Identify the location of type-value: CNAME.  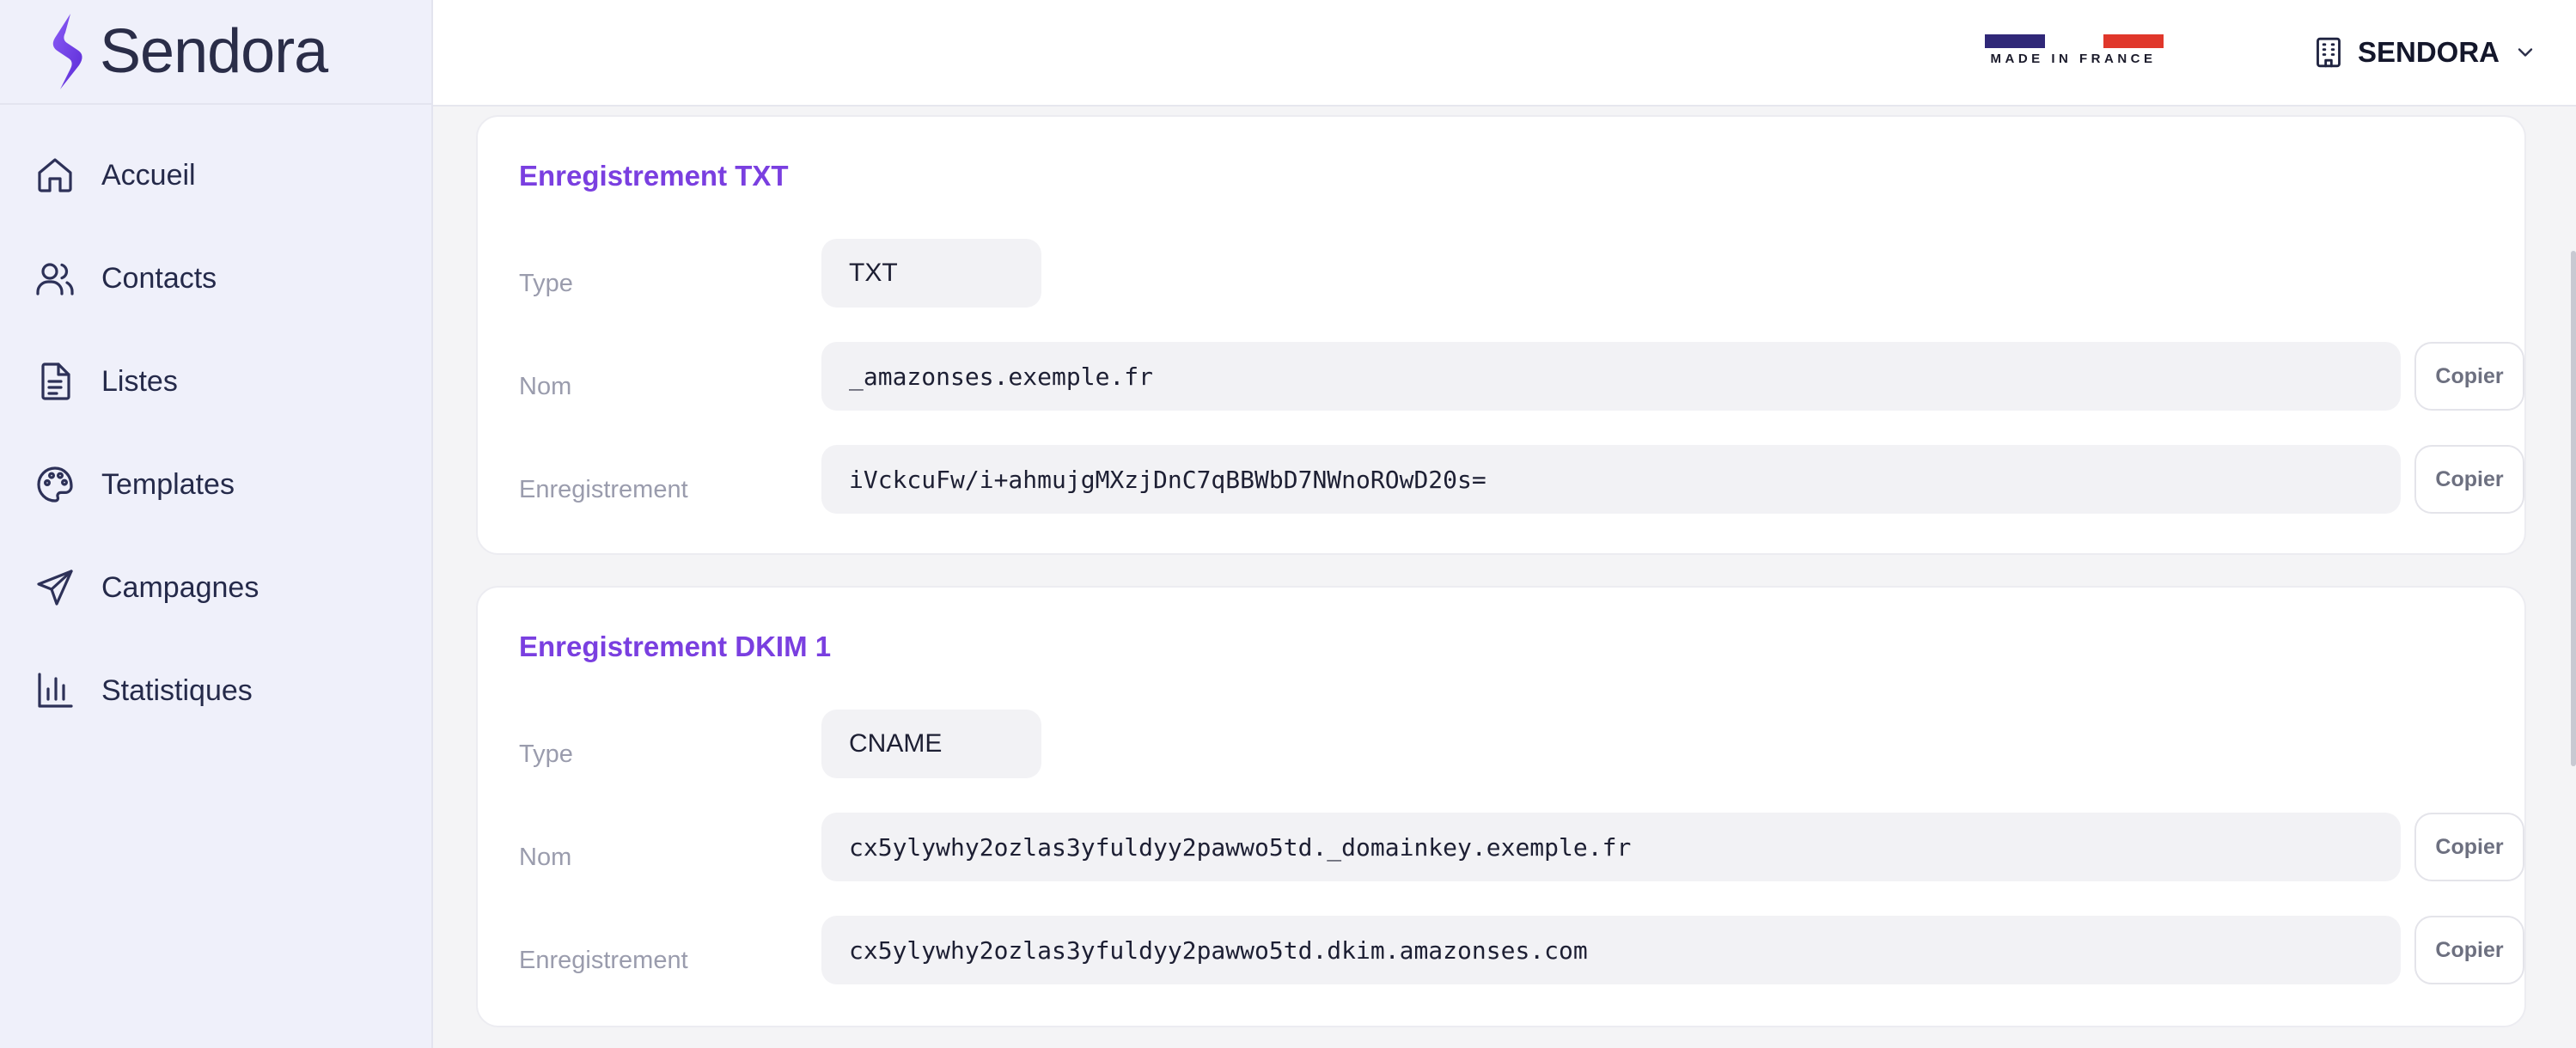
(931, 744).